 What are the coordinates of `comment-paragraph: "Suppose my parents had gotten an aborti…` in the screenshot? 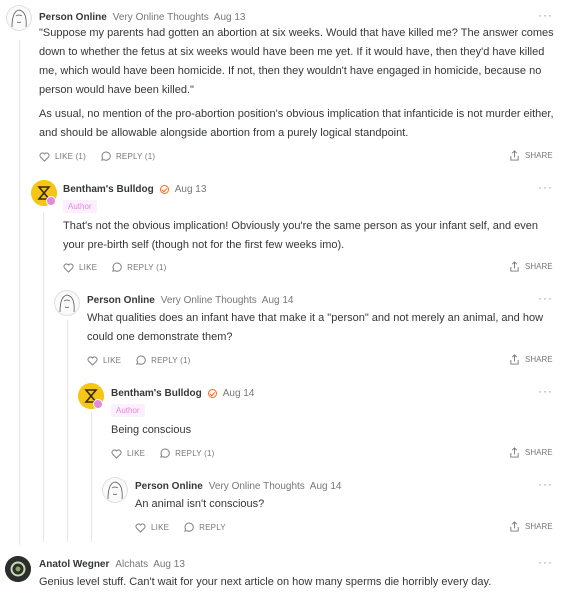 It's located at (296, 61).